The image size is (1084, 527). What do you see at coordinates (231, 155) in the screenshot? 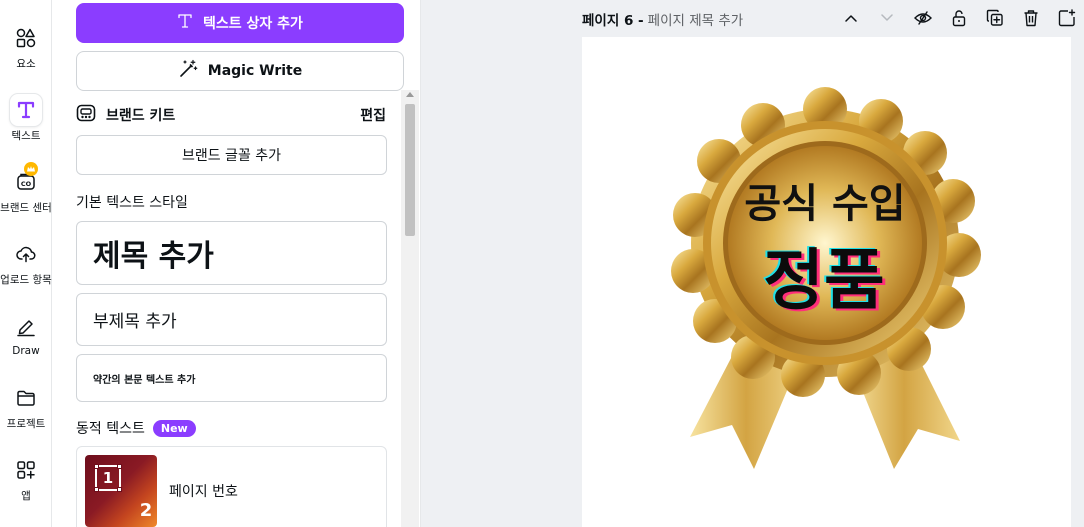
I see `add-brand-font-button: 브랜드 글꼴 추가` at bounding box center [231, 155].